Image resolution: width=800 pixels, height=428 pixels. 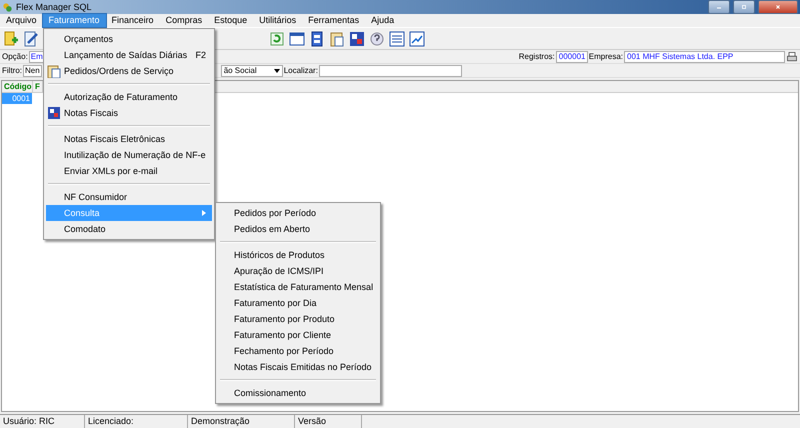 I want to click on close-button, so click(x=778, y=7).